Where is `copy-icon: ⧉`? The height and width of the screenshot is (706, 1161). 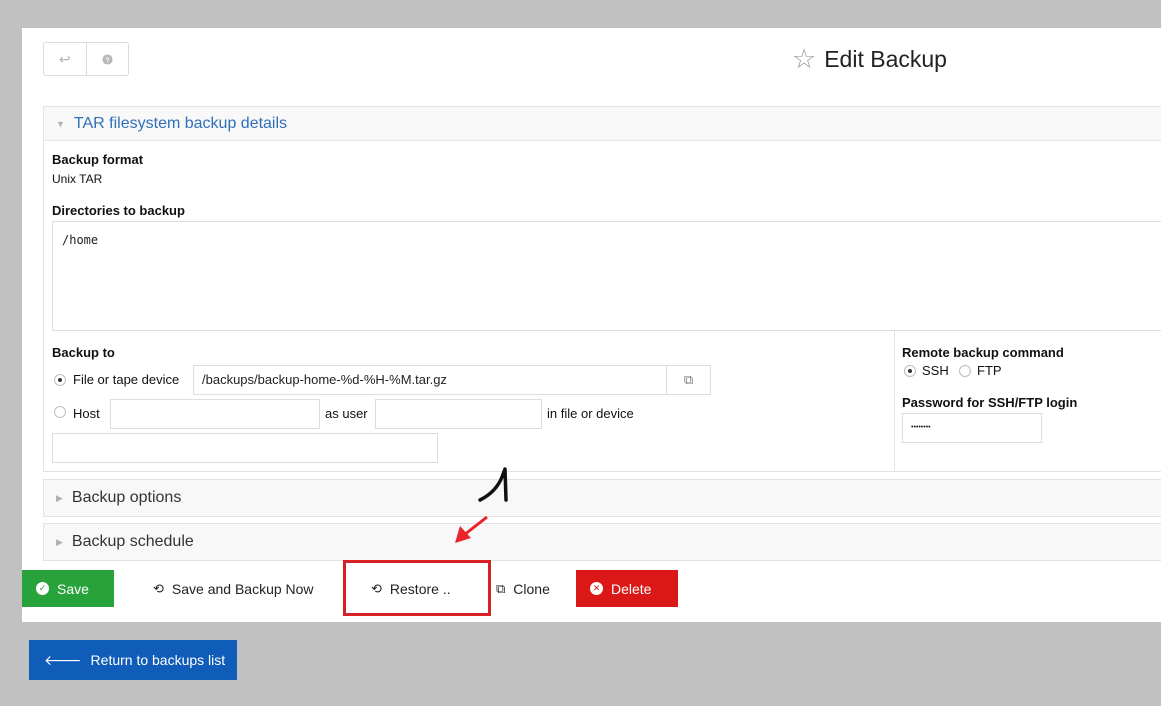
copy-icon: ⧉ is located at coordinates (501, 588).